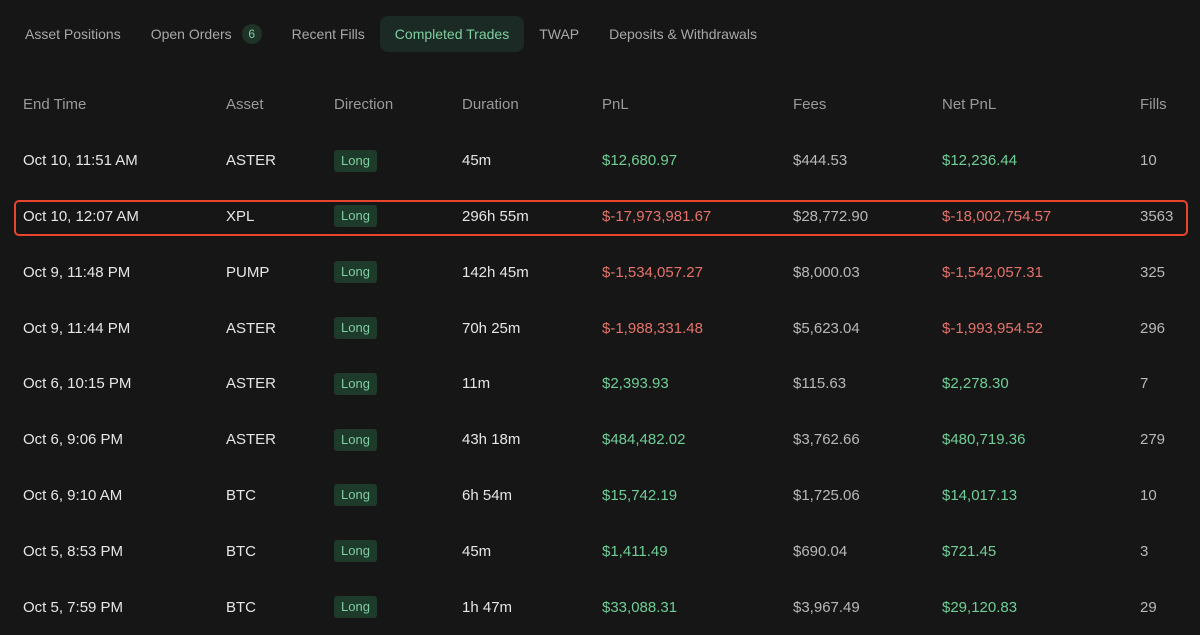 Image resolution: width=1200 pixels, height=635 pixels. What do you see at coordinates (969, 105) in the screenshot?
I see `column-header-net-pnl: Net PnL` at bounding box center [969, 105].